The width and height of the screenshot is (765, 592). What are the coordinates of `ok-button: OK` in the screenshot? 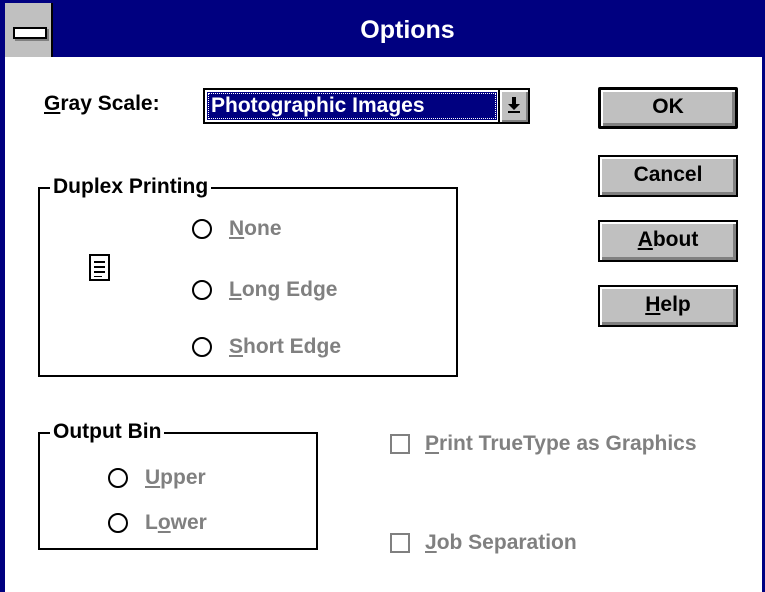 It's located at (668, 108).